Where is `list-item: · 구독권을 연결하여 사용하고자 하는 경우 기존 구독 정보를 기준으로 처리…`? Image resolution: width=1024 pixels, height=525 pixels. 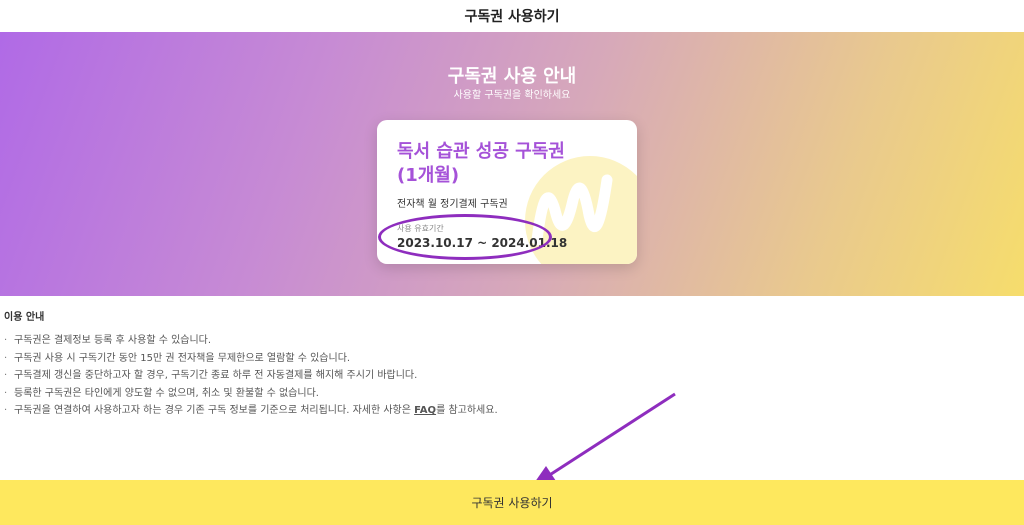 list-item: · 구독권을 연결하여 사용하고자 하는 경우 기존 구독 정보를 기준으로 처리… is located at coordinates (251, 411).